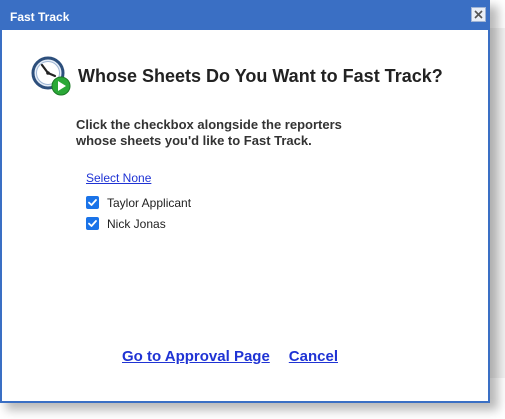 This screenshot has height=419, width=505. Describe the element at coordinates (149, 202) in the screenshot. I see `reporter-name: Taylor Applicant` at that location.